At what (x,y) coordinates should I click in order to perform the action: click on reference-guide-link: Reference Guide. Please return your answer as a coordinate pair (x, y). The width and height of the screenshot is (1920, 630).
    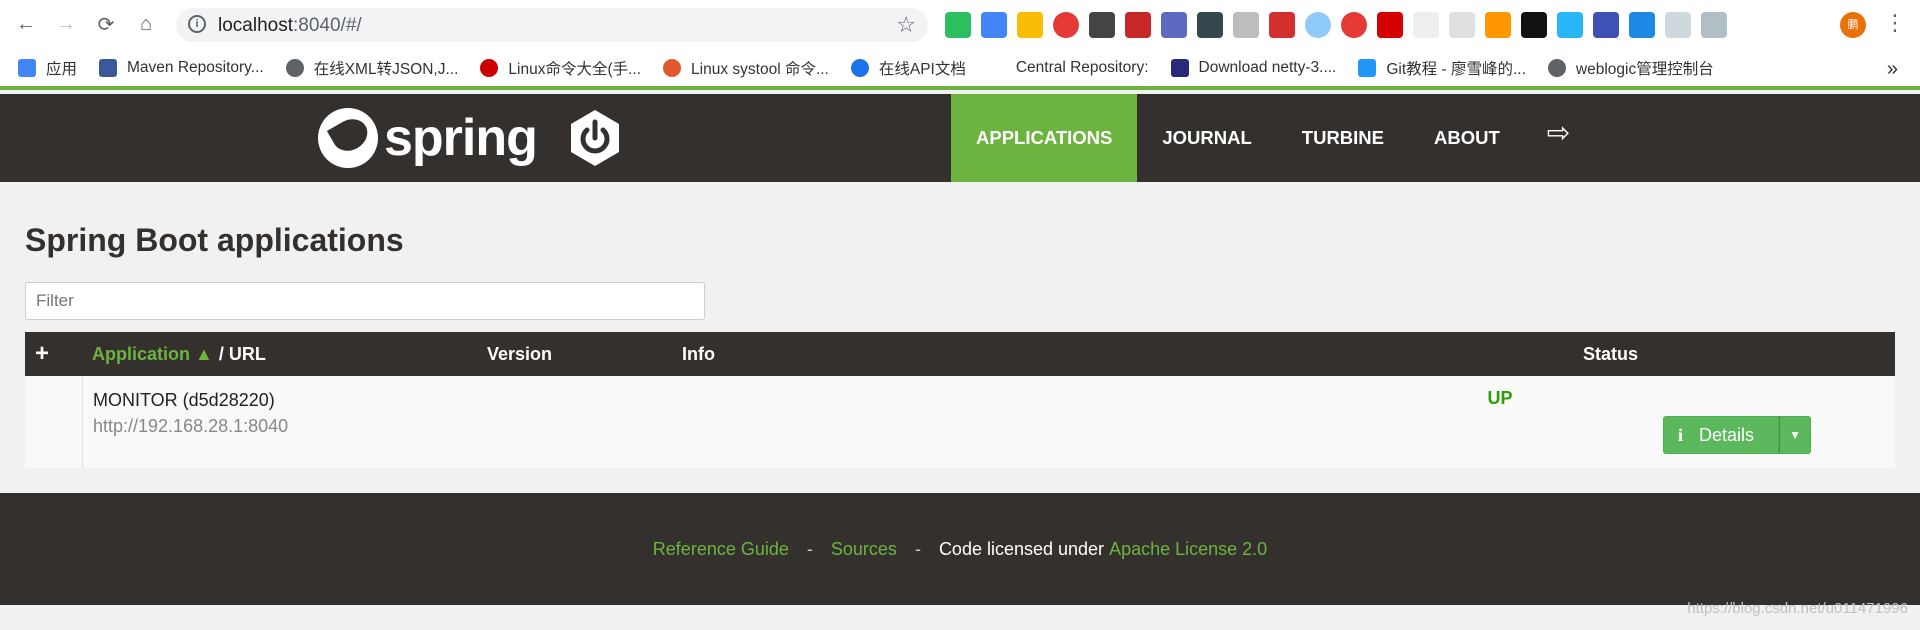
    Looking at the image, I should click on (721, 549).